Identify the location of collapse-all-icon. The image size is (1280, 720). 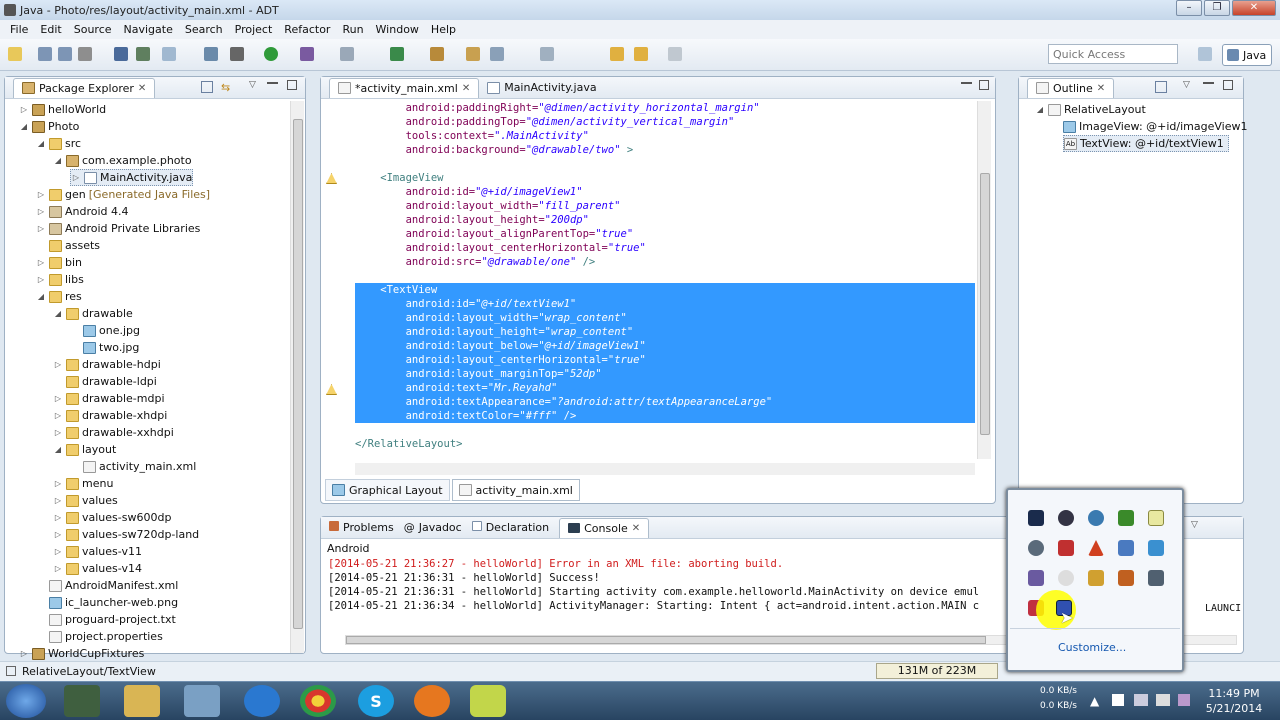
(207, 87).